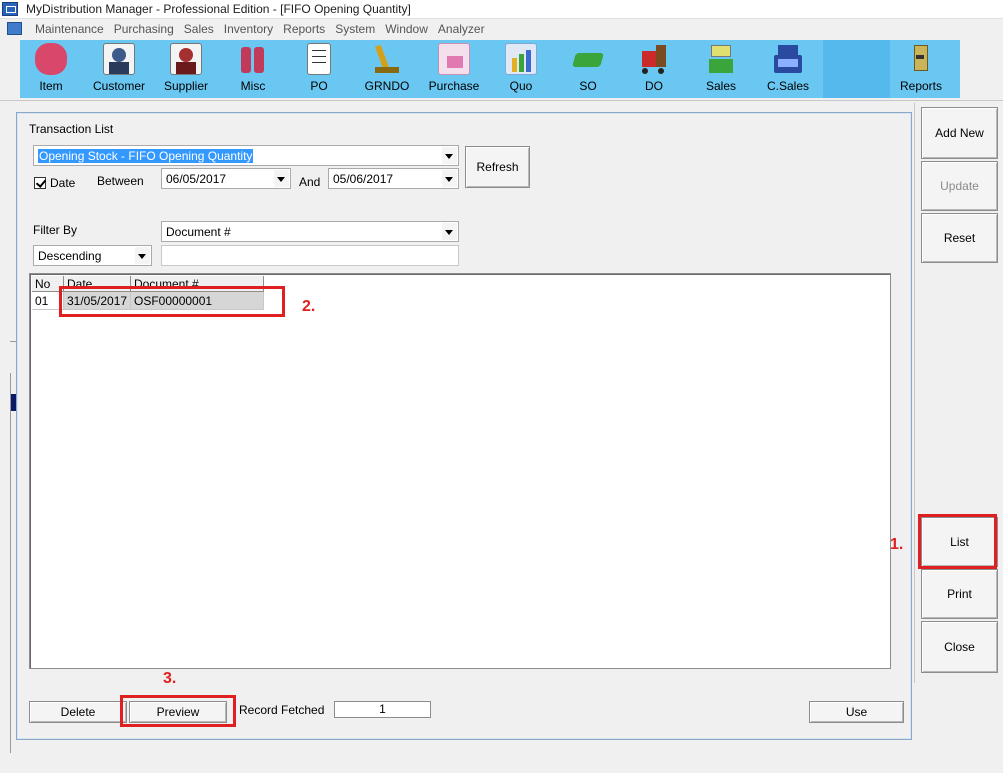 This screenshot has width=1003, height=773. What do you see at coordinates (55, 230) in the screenshot?
I see `filter-by-label: Filter By` at bounding box center [55, 230].